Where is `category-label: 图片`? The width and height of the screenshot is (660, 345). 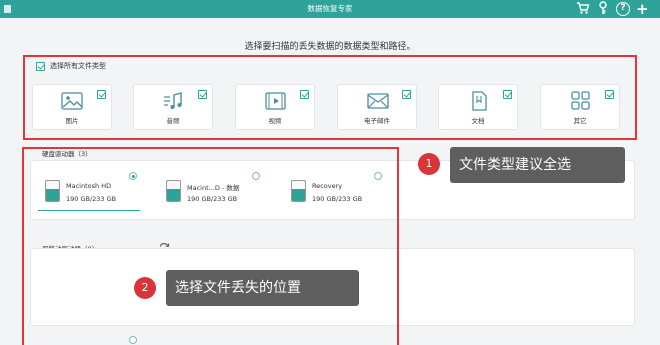 category-label: 图片 is located at coordinates (72, 121).